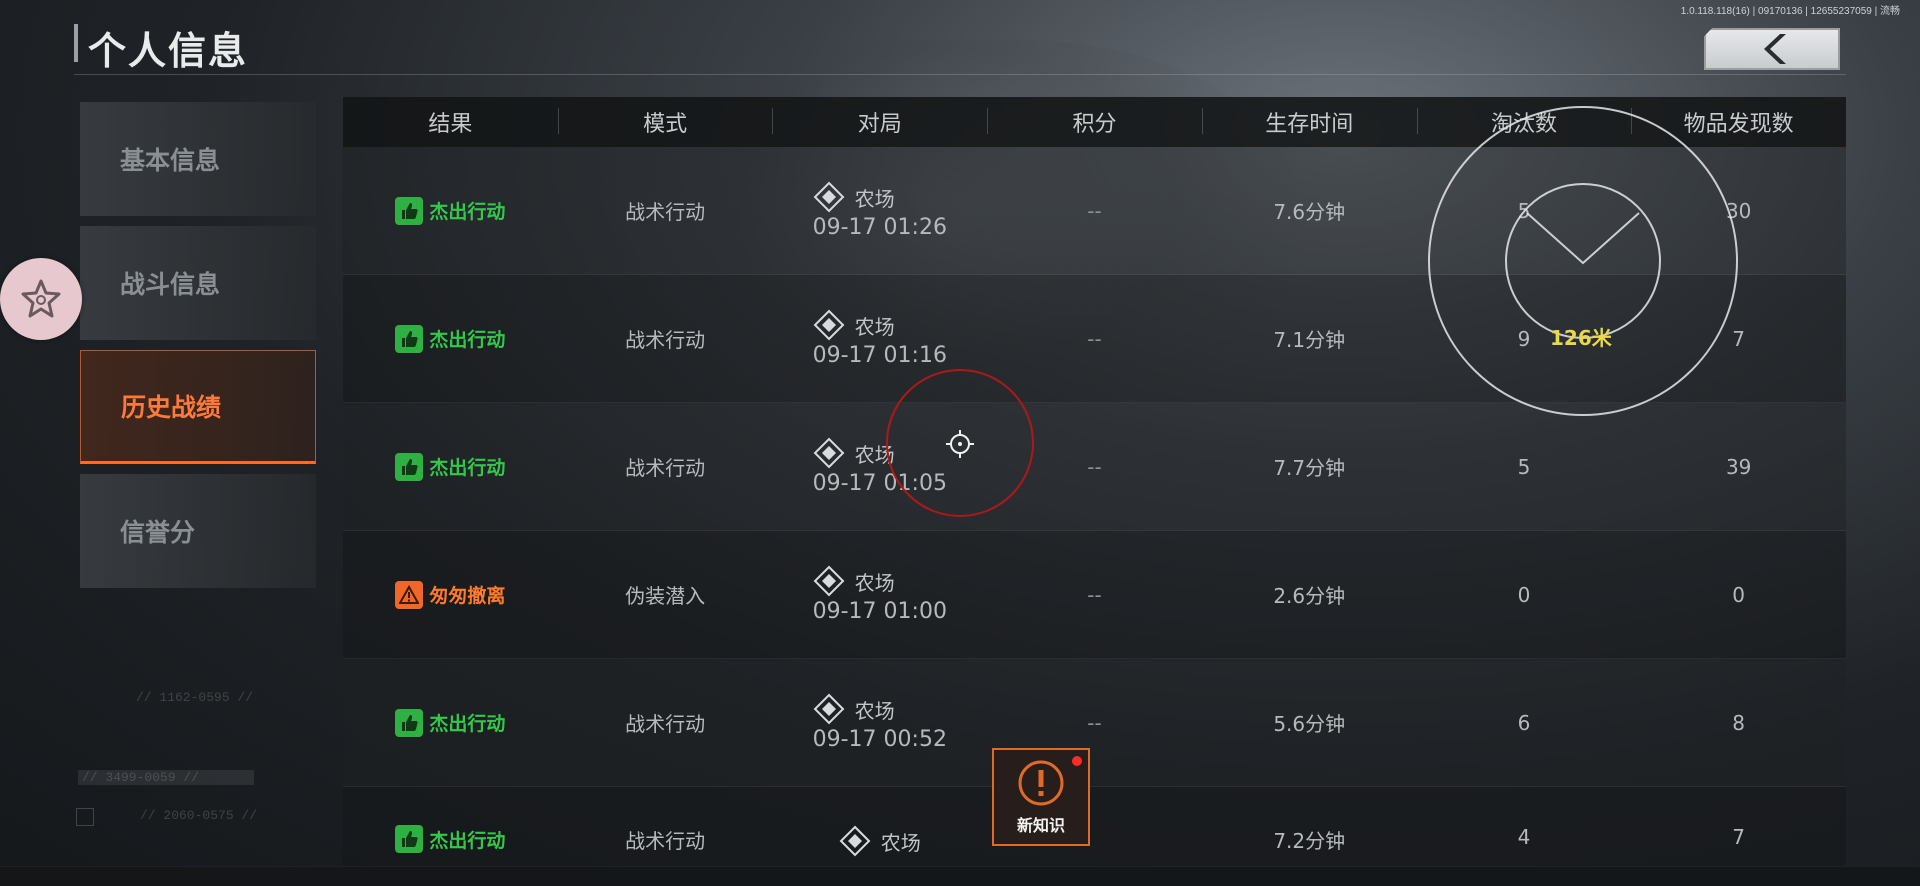 The height and width of the screenshot is (886, 1920). What do you see at coordinates (1309, 724) in the screenshot?
I see `cell-survival: 5.6分钟` at bounding box center [1309, 724].